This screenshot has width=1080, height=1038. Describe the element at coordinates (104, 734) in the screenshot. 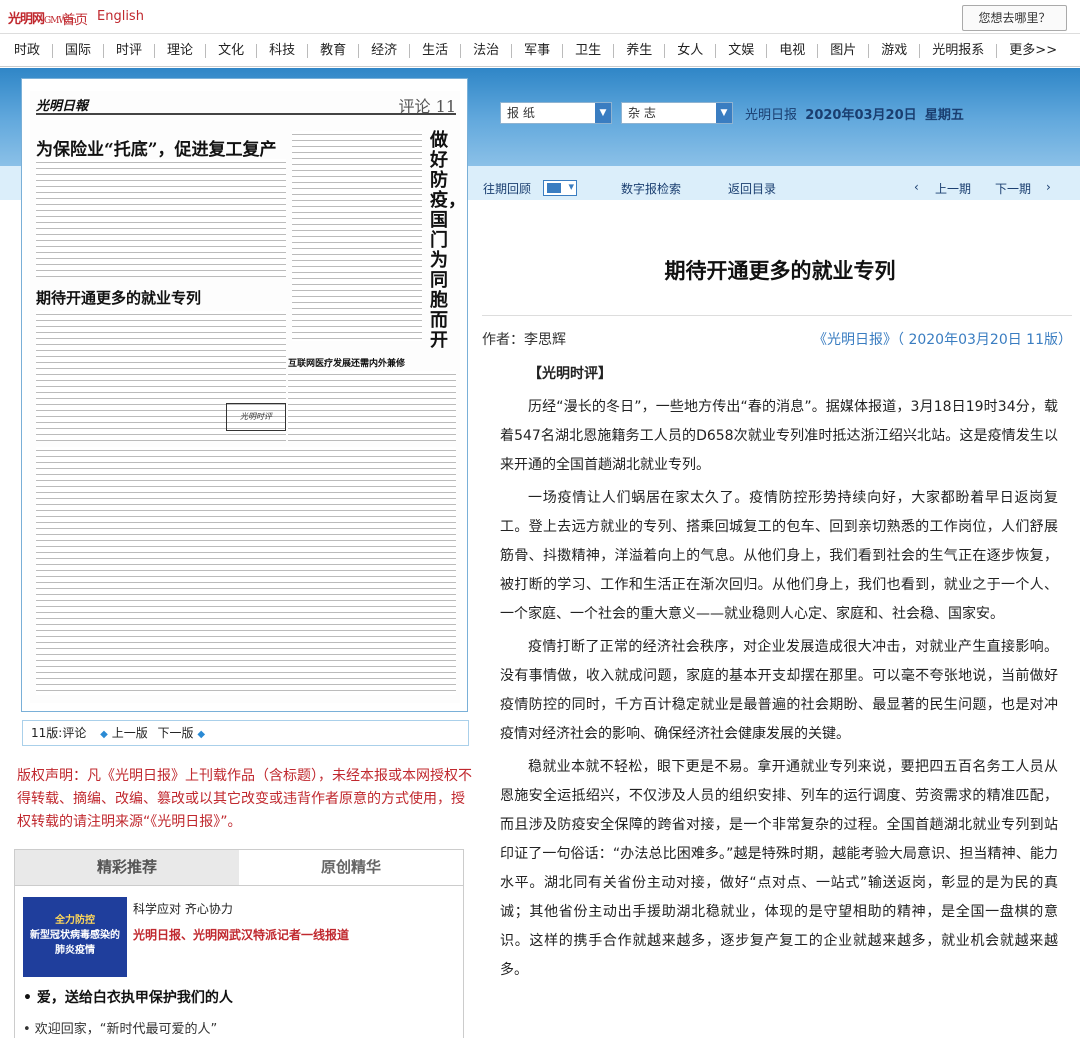

I see `prev-arrow-icon: ◆` at that location.